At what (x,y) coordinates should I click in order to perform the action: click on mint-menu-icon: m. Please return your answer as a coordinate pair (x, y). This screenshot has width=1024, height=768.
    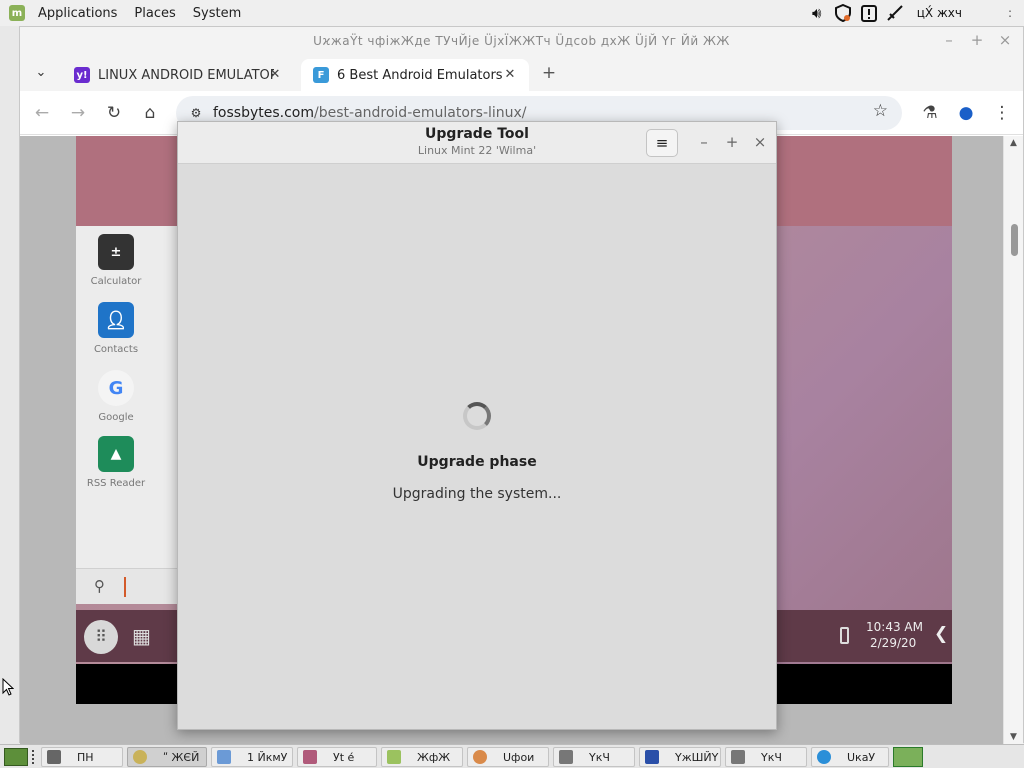
    Looking at the image, I should click on (17, 13).